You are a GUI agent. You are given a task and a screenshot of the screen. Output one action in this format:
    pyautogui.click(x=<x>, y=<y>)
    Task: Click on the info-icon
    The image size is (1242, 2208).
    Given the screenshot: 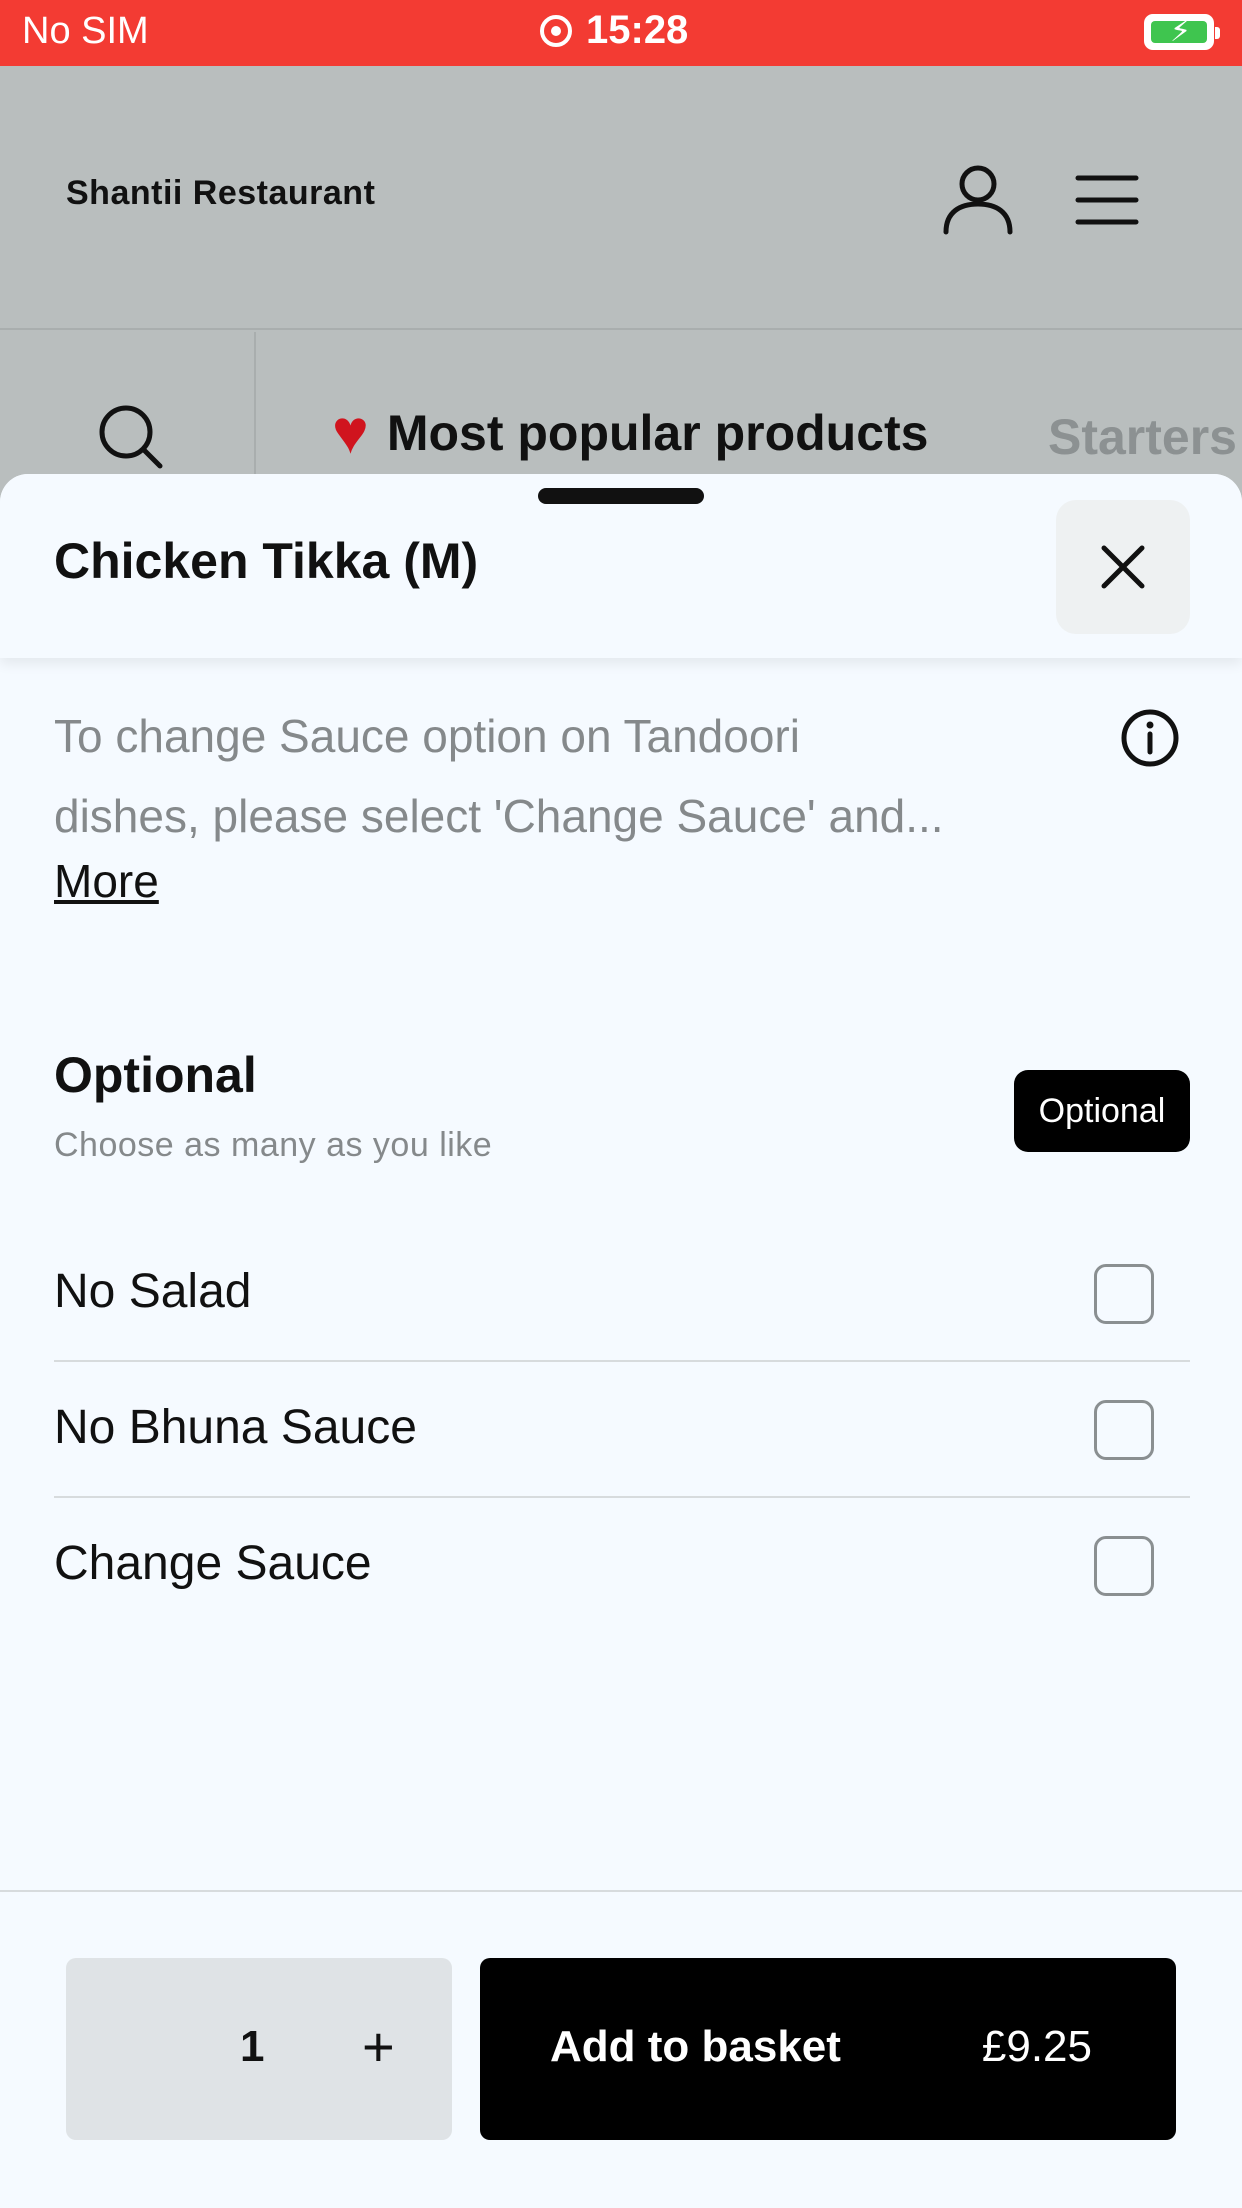 What is the action you would take?
    pyautogui.click(x=1150, y=738)
    